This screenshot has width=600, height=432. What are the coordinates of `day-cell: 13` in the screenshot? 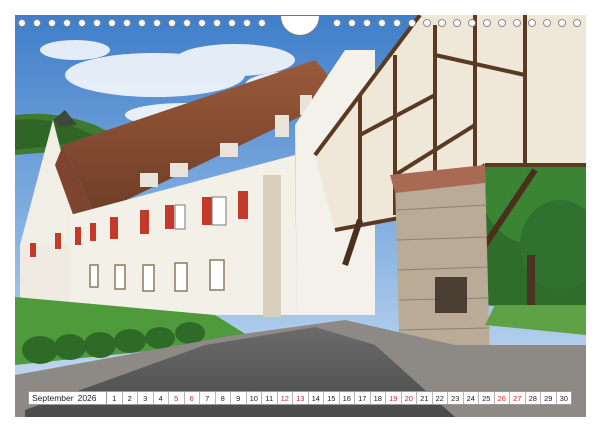 It's located at (301, 398).